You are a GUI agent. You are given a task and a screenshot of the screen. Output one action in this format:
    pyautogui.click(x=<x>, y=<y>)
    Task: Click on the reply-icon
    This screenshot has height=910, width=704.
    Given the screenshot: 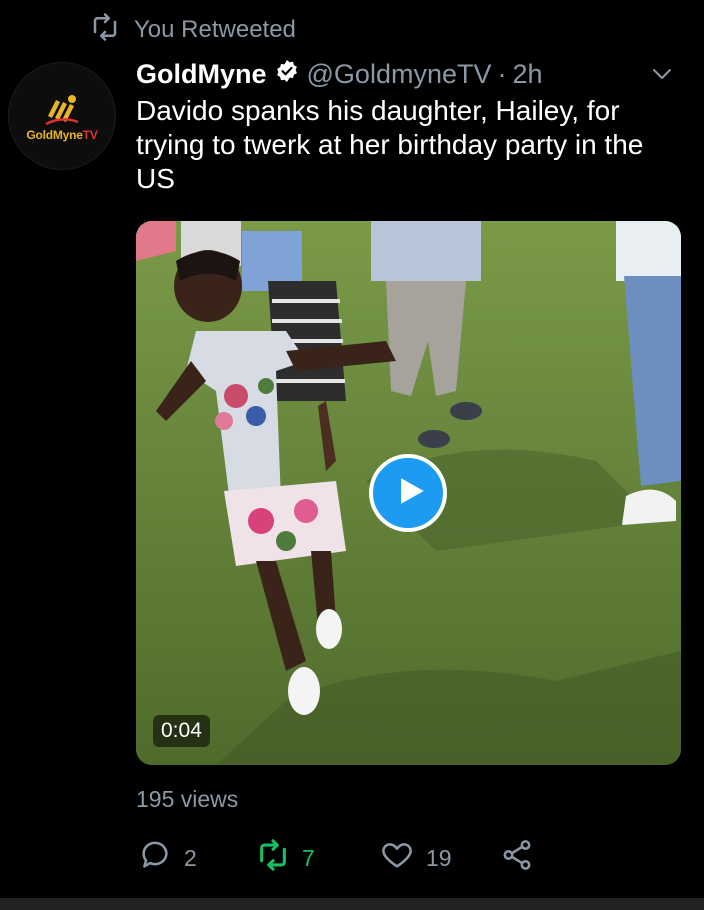 What is the action you would take?
    pyautogui.click(x=155, y=858)
    